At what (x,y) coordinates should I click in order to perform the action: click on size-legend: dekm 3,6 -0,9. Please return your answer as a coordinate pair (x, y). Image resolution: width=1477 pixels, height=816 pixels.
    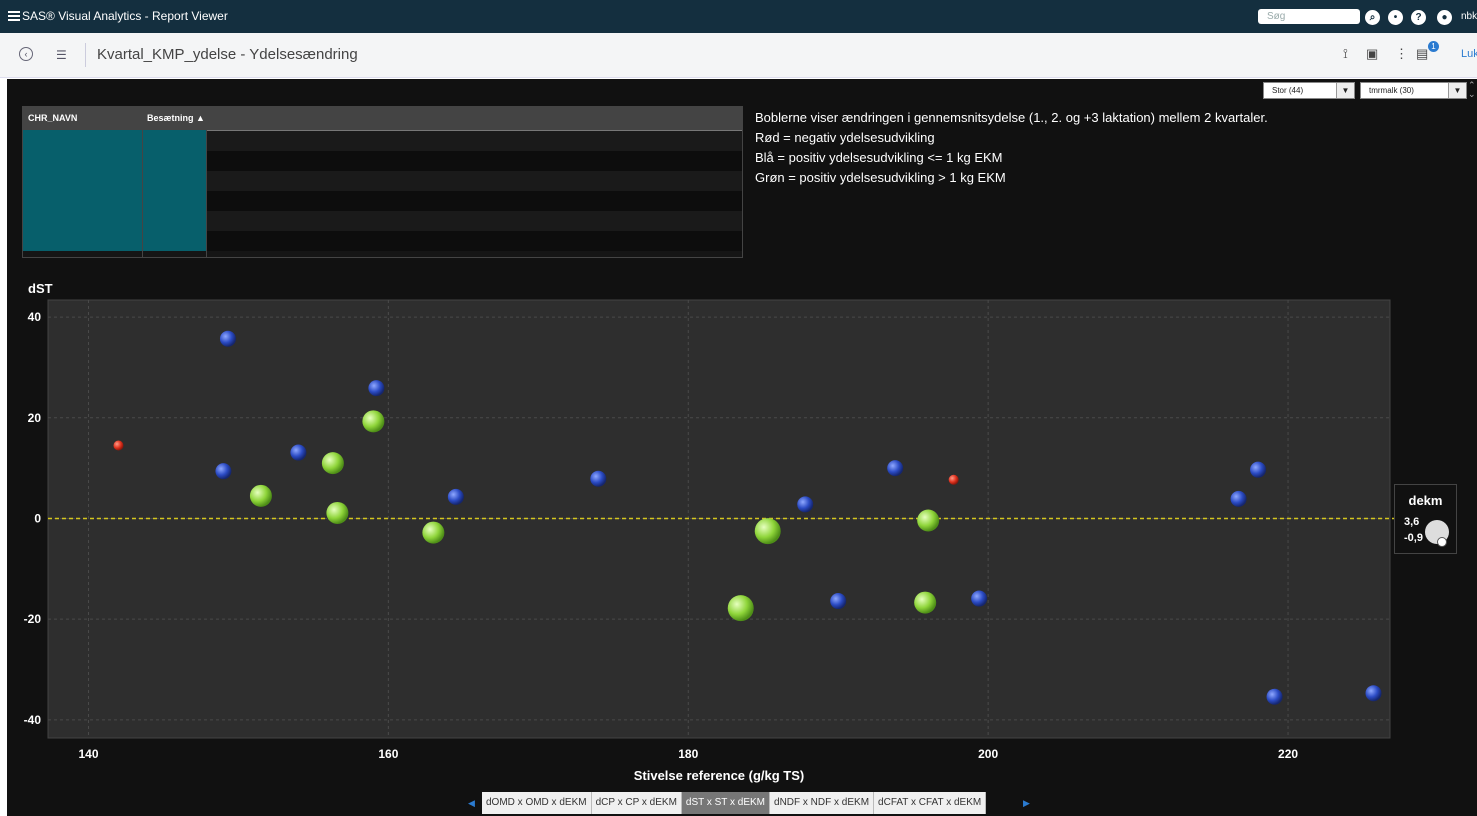
    Looking at the image, I should click on (1425, 519).